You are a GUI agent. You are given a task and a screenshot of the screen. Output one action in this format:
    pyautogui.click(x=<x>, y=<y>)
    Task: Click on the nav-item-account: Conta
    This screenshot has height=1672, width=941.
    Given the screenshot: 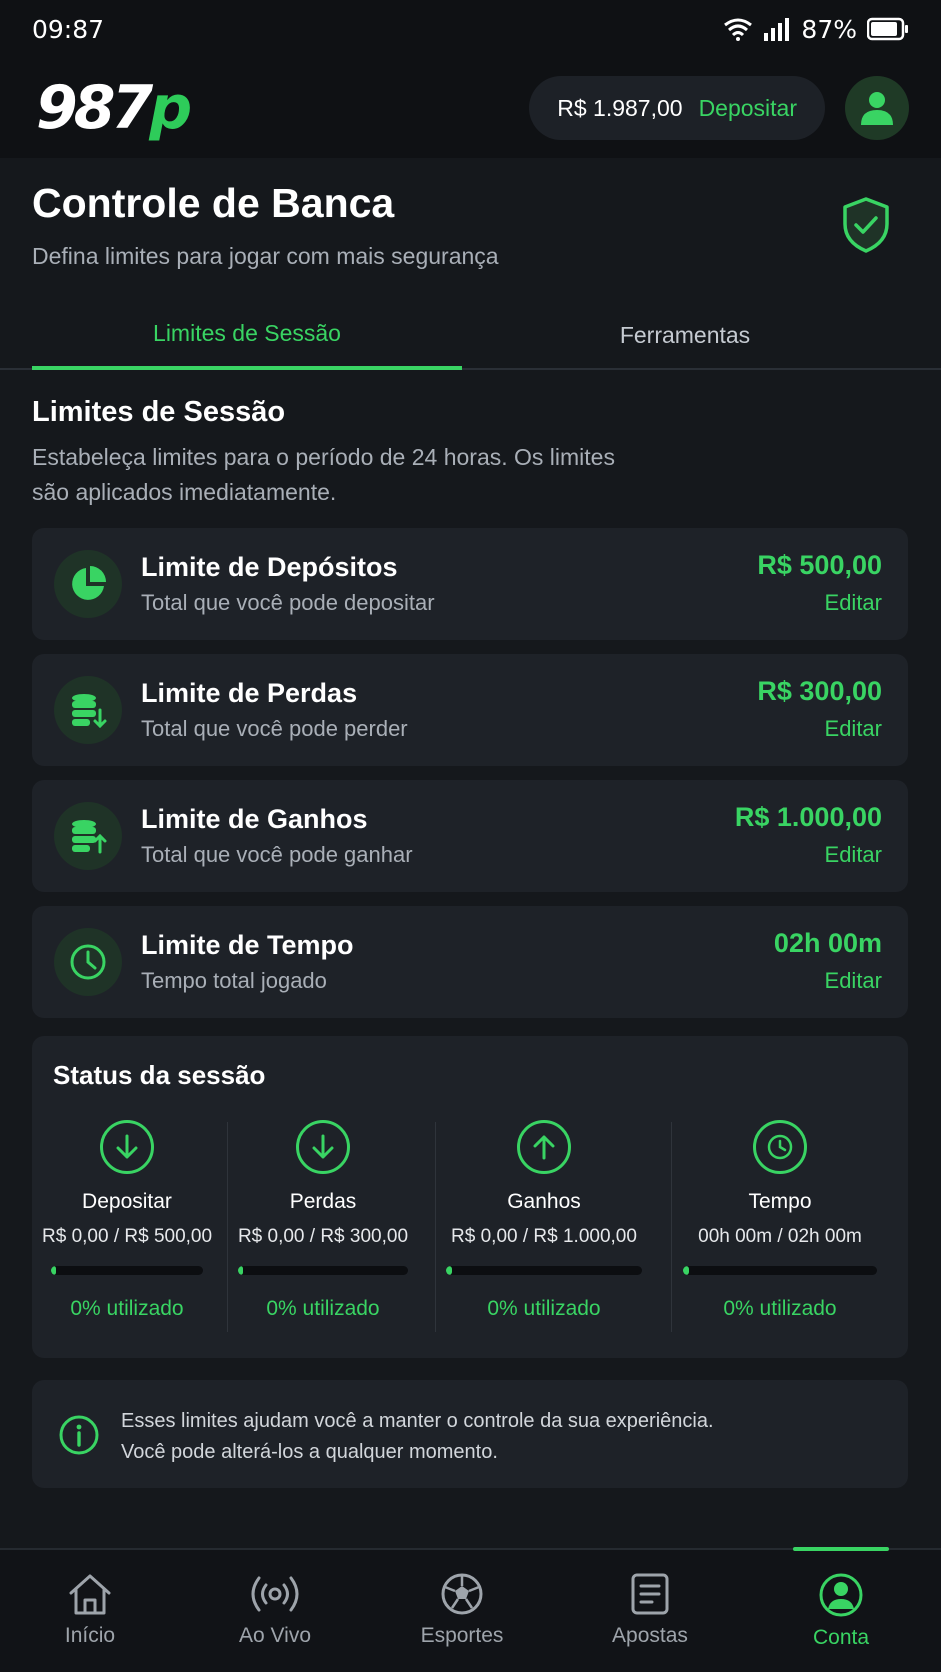 What is the action you would take?
    pyautogui.click(x=841, y=1611)
    